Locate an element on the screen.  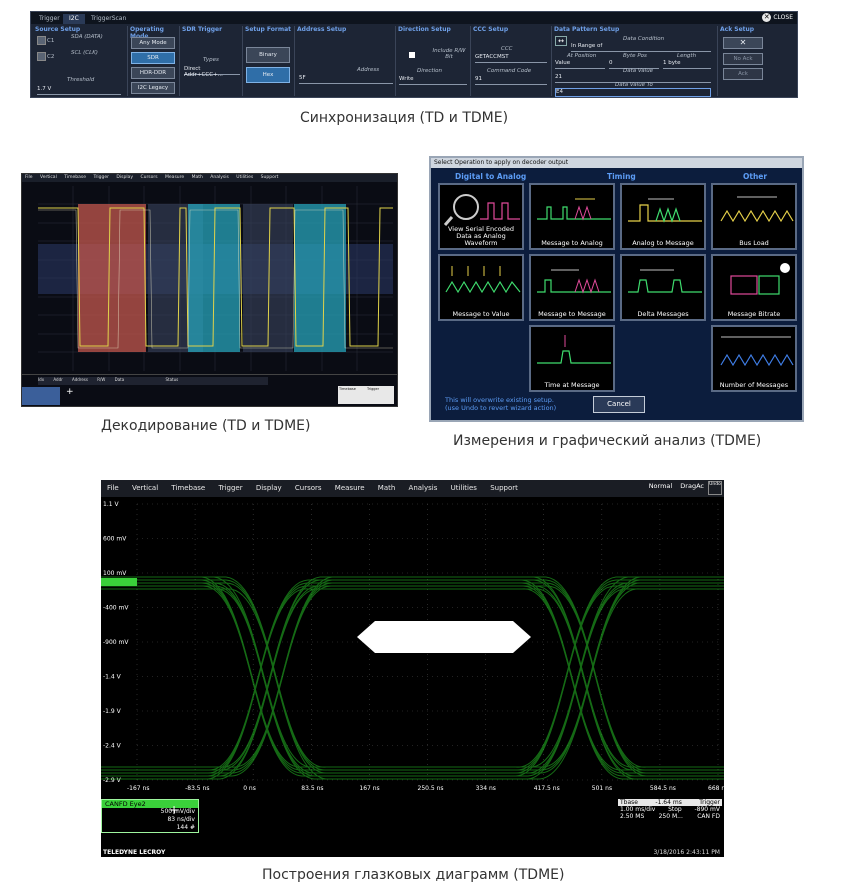
tab-trigger: Trigger is located at coordinates (49, 19).